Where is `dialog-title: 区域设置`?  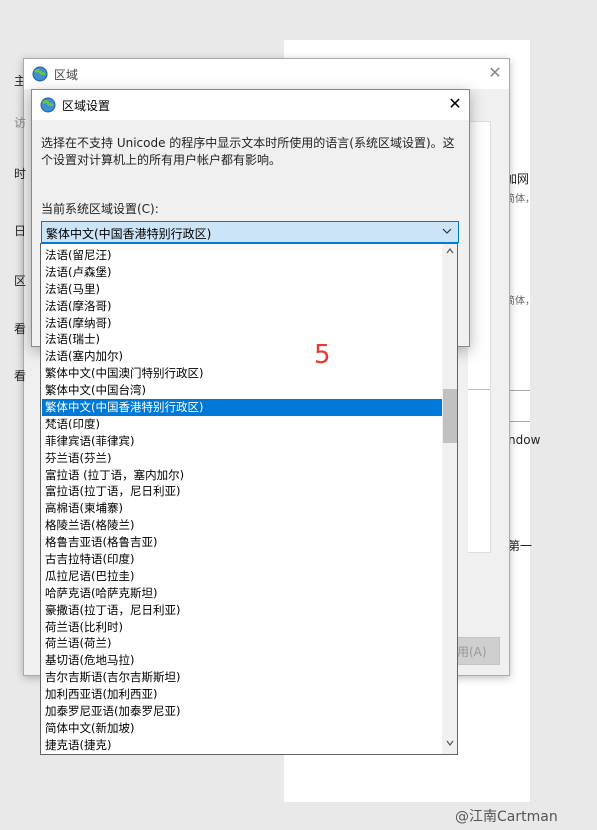
dialog-title: 区域设置 is located at coordinates (86, 106).